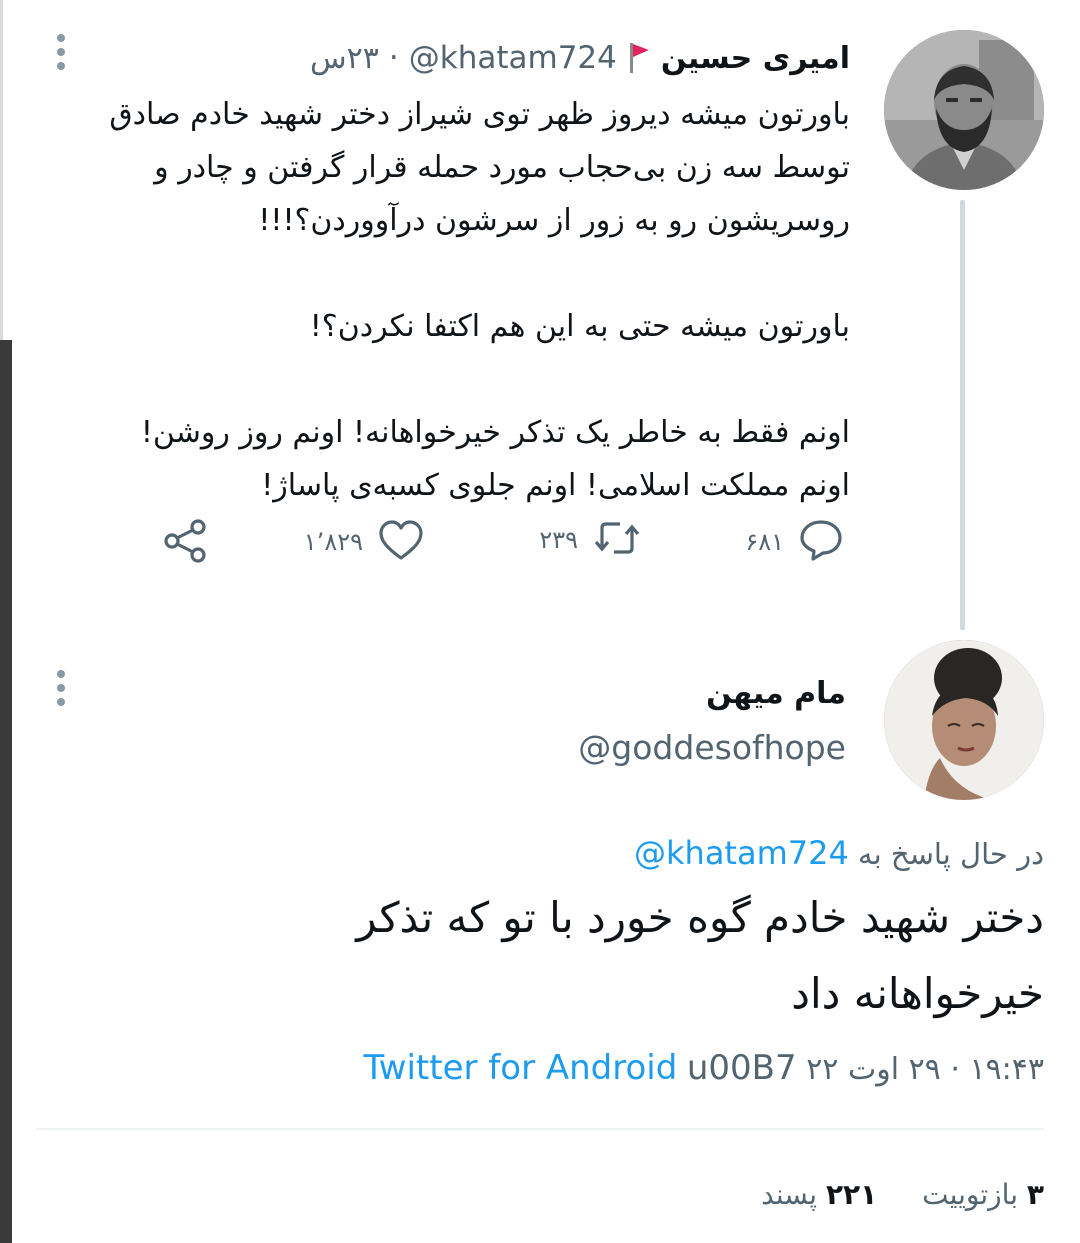 The height and width of the screenshot is (1243, 1080). What do you see at coordinates (639, 58) in the screenshot?
I see `red-flag-icon` at bounding box center [639, 58].